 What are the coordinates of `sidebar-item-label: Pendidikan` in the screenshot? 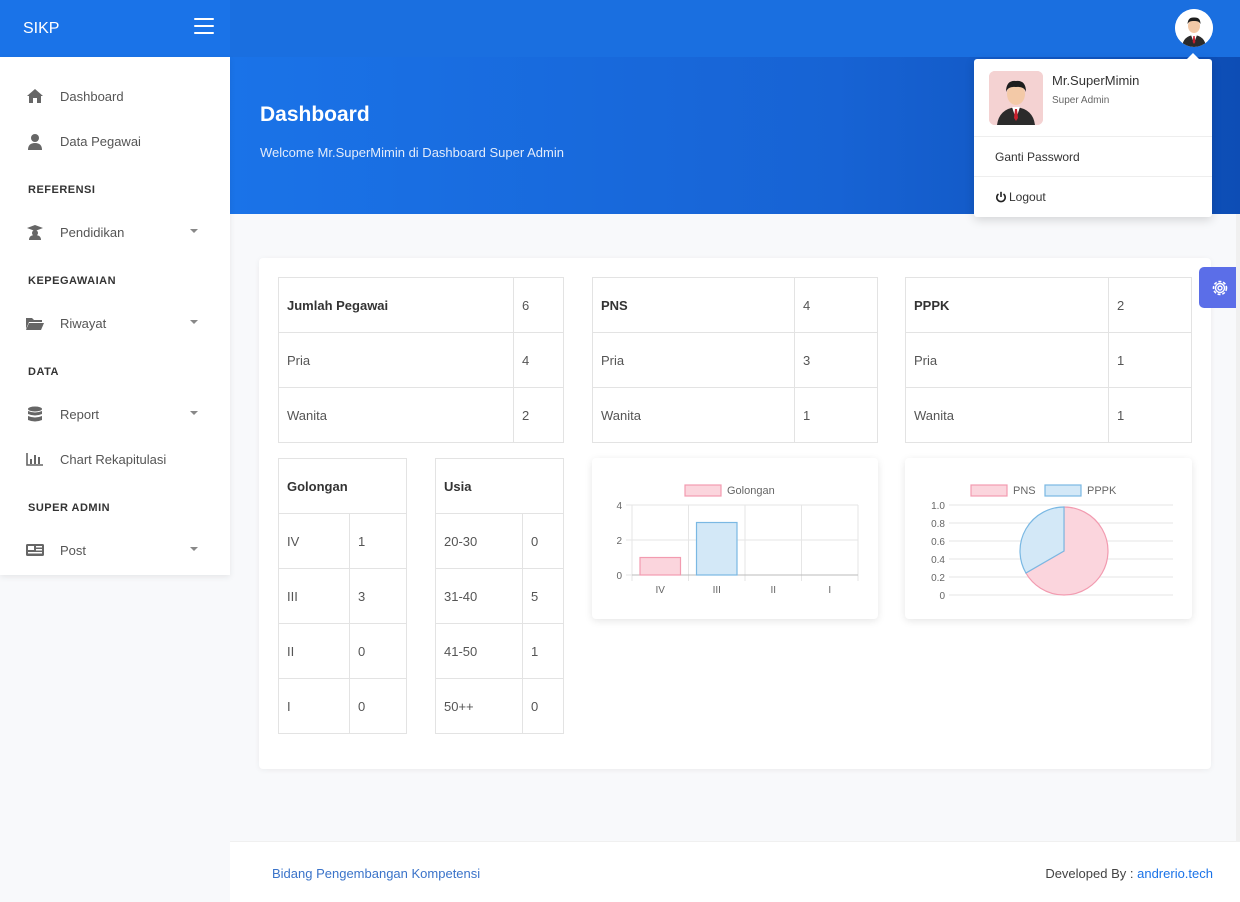 It's located at (92, 232).